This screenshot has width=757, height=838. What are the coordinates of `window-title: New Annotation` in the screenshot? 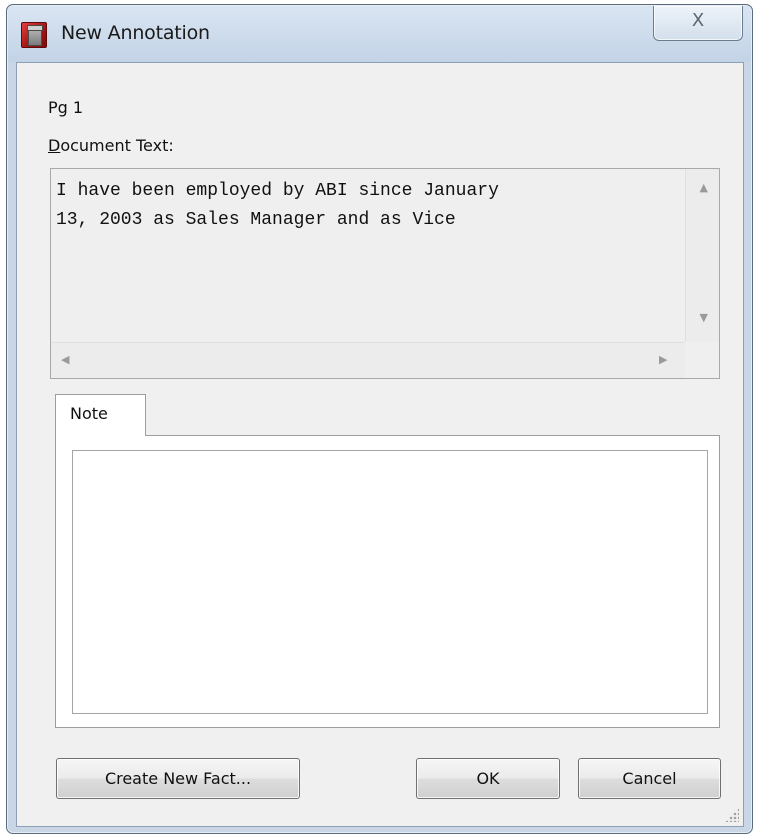 It's located at (135, 33).